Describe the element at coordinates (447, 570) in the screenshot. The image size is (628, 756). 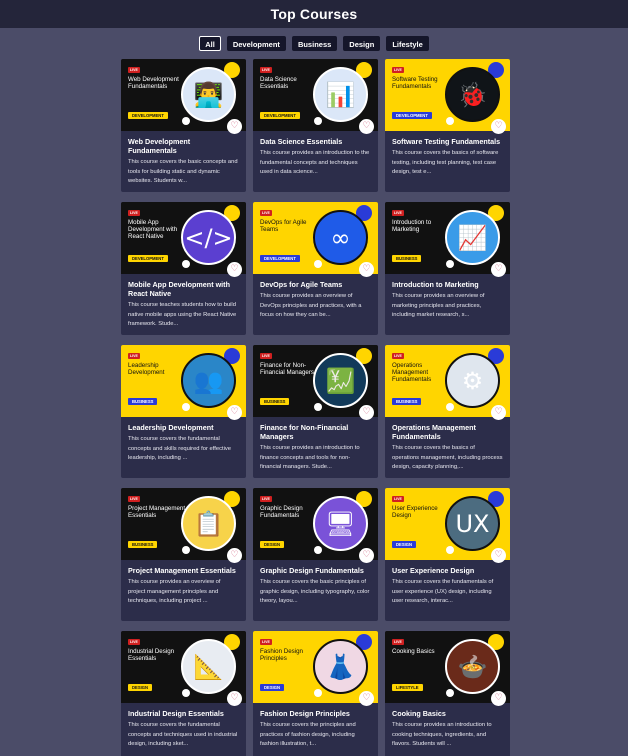
I see `course-title: User Experience Design` at that location.